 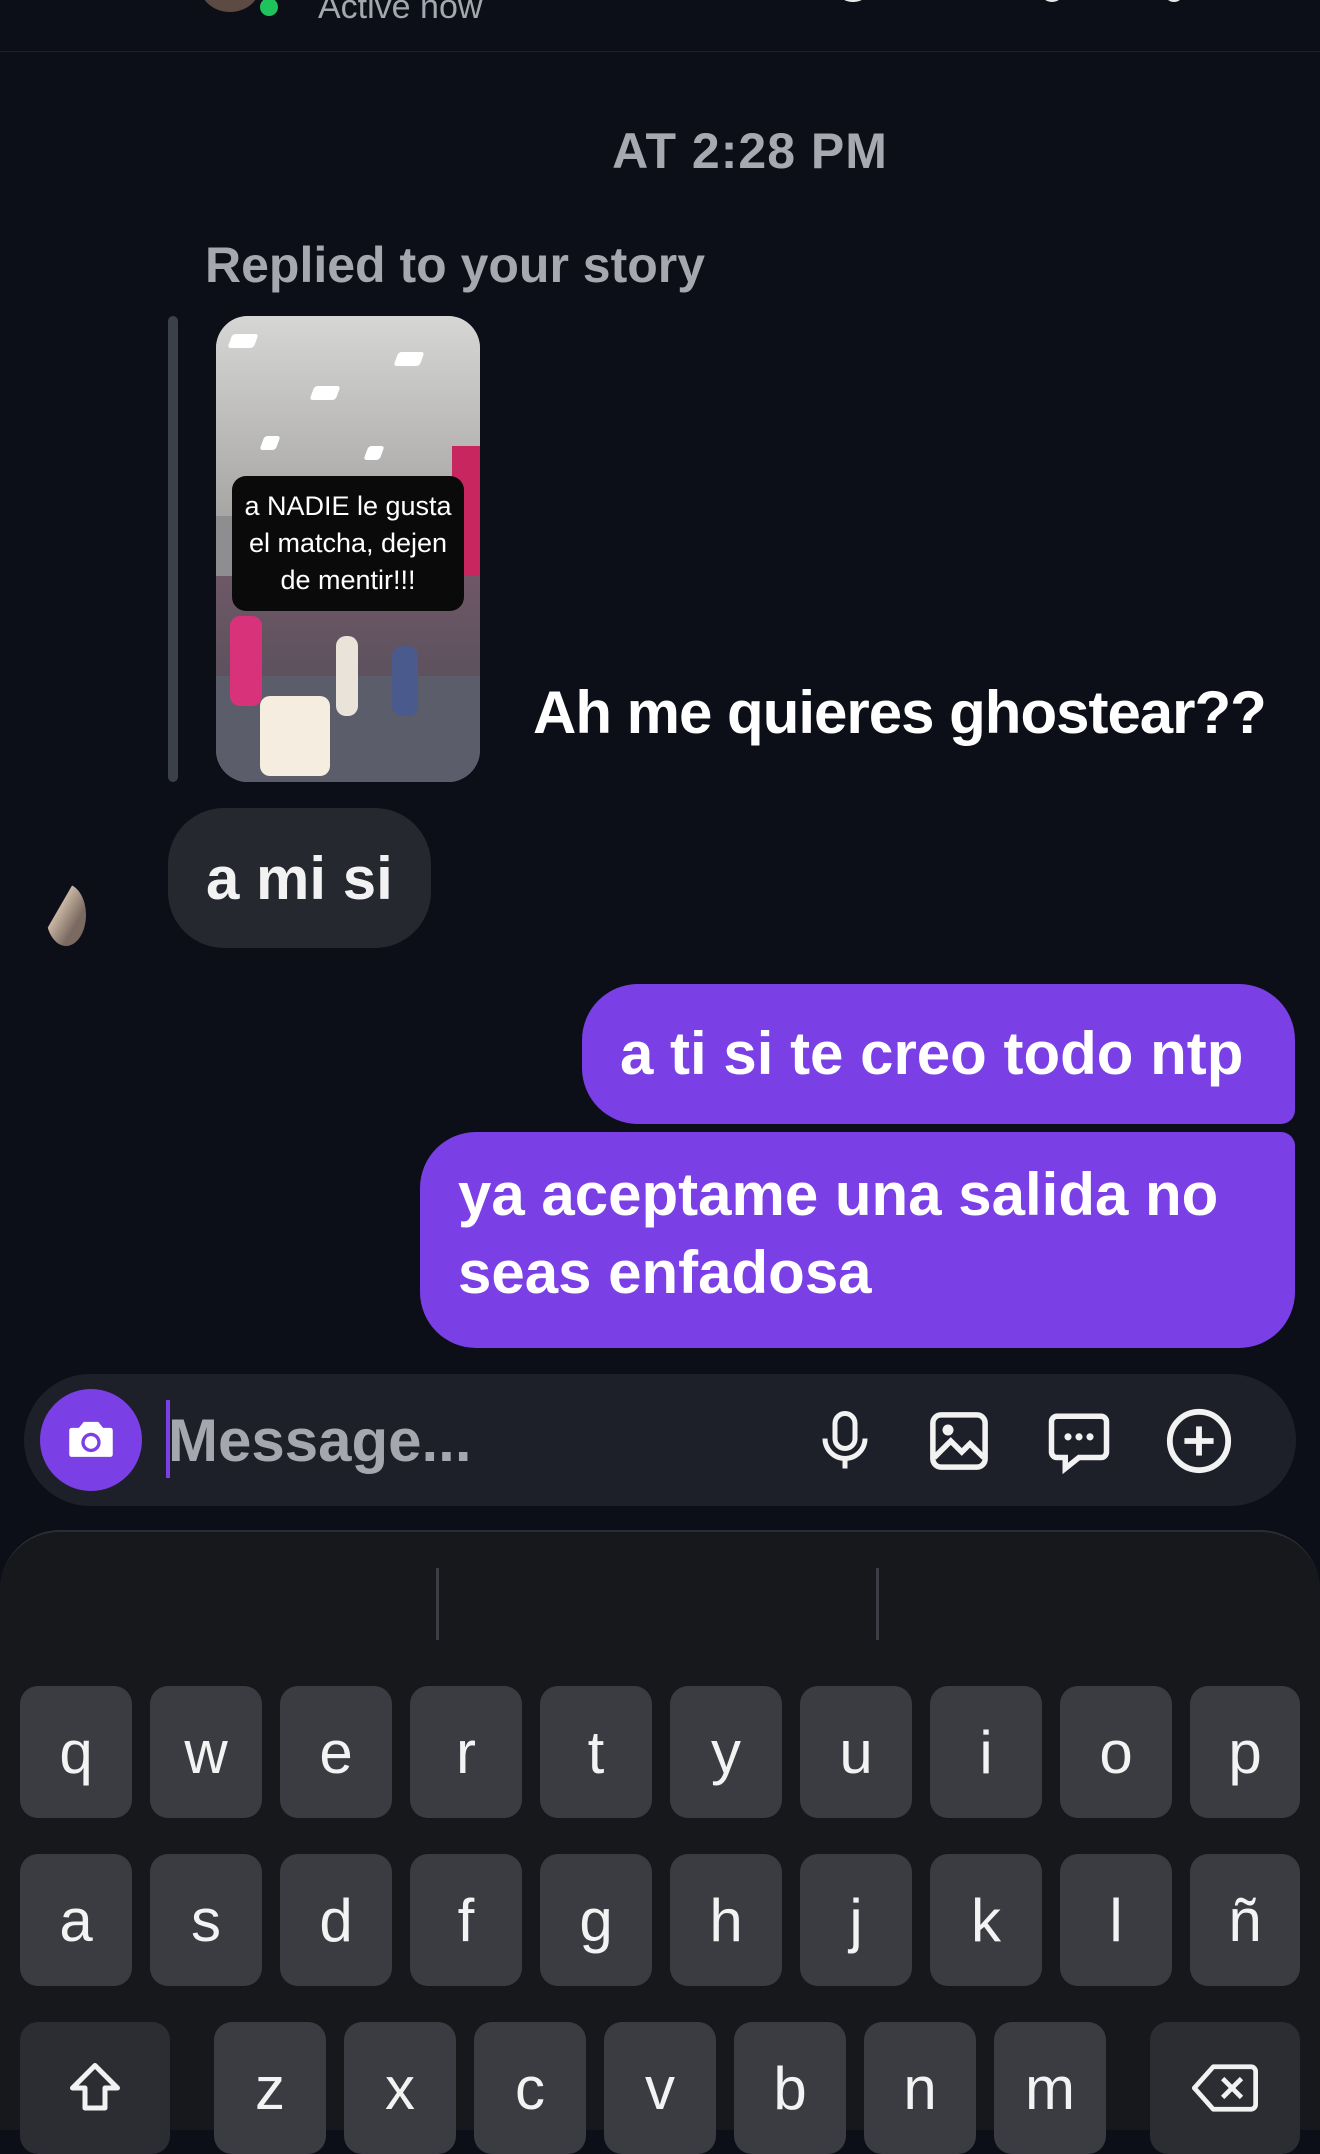 I want to click on key-z: z, so click(x=270, y=2088).